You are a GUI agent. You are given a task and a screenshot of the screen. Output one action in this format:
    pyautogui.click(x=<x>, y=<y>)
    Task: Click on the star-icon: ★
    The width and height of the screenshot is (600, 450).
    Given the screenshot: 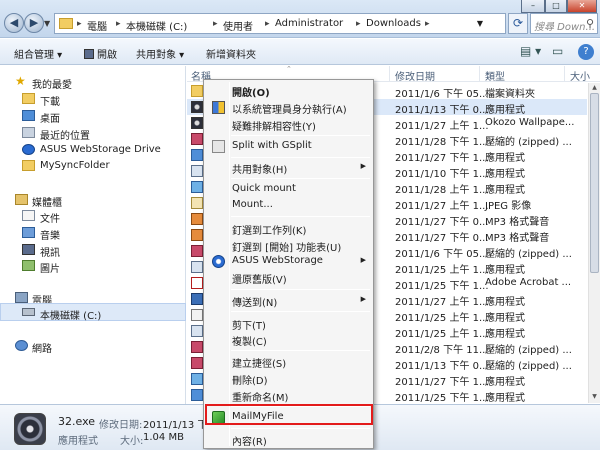 What is the action you would take?
    pyautogui.click(x=20, y=81)
    